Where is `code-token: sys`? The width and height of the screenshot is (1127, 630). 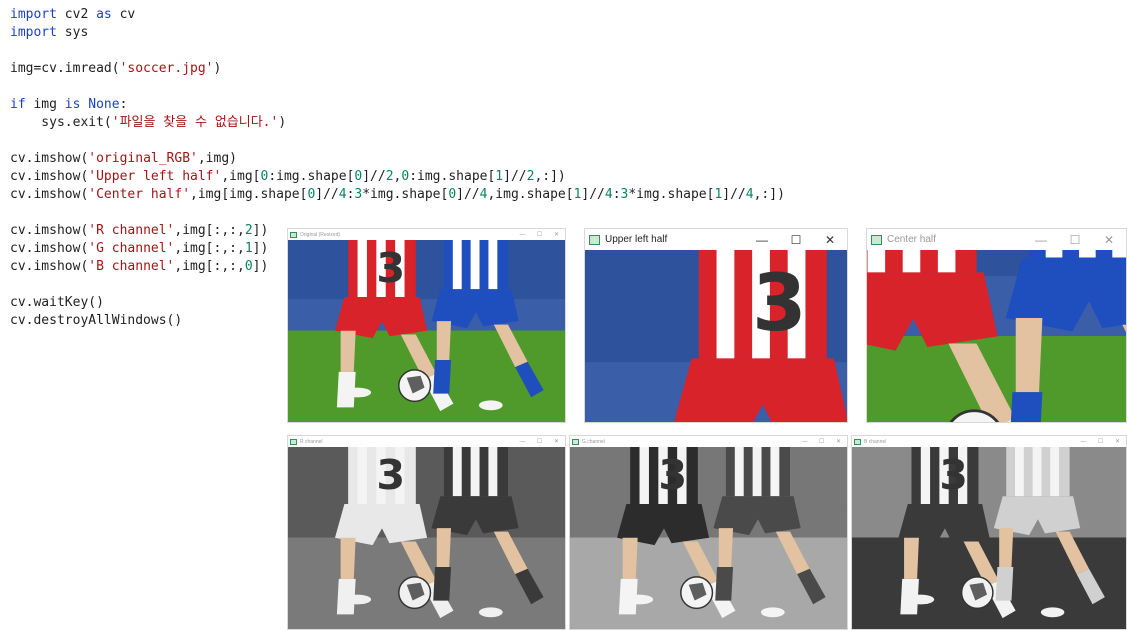 code-token: sys is located at coordinates (72, 32).